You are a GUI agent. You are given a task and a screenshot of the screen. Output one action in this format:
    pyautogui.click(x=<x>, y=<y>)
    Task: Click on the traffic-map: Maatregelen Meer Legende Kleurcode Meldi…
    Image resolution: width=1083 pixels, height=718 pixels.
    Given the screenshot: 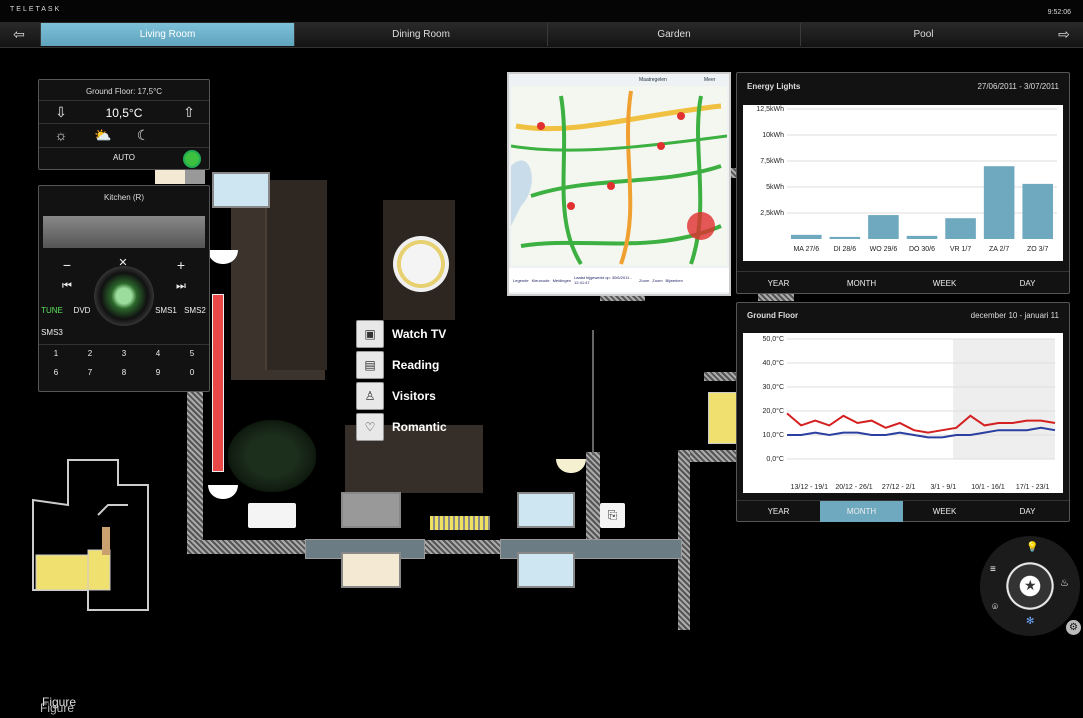 What is the action you would take?
    pyautogui.click(x=619, y=184)
    